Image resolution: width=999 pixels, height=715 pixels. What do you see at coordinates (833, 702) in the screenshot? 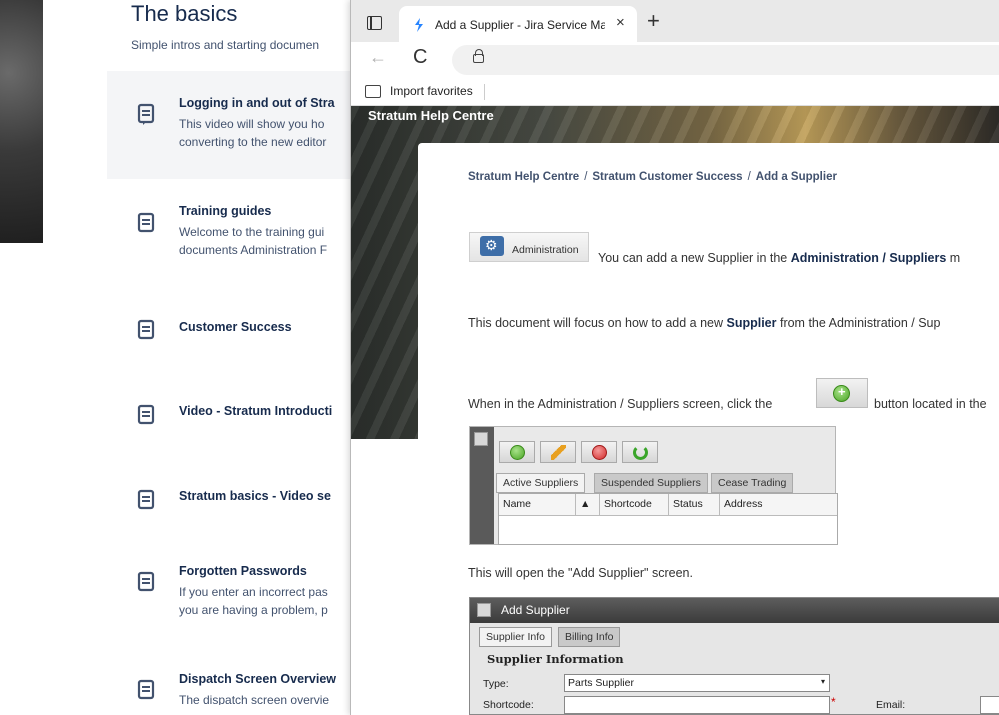
I see `required-marker: *` at bounding box center [833, 702].